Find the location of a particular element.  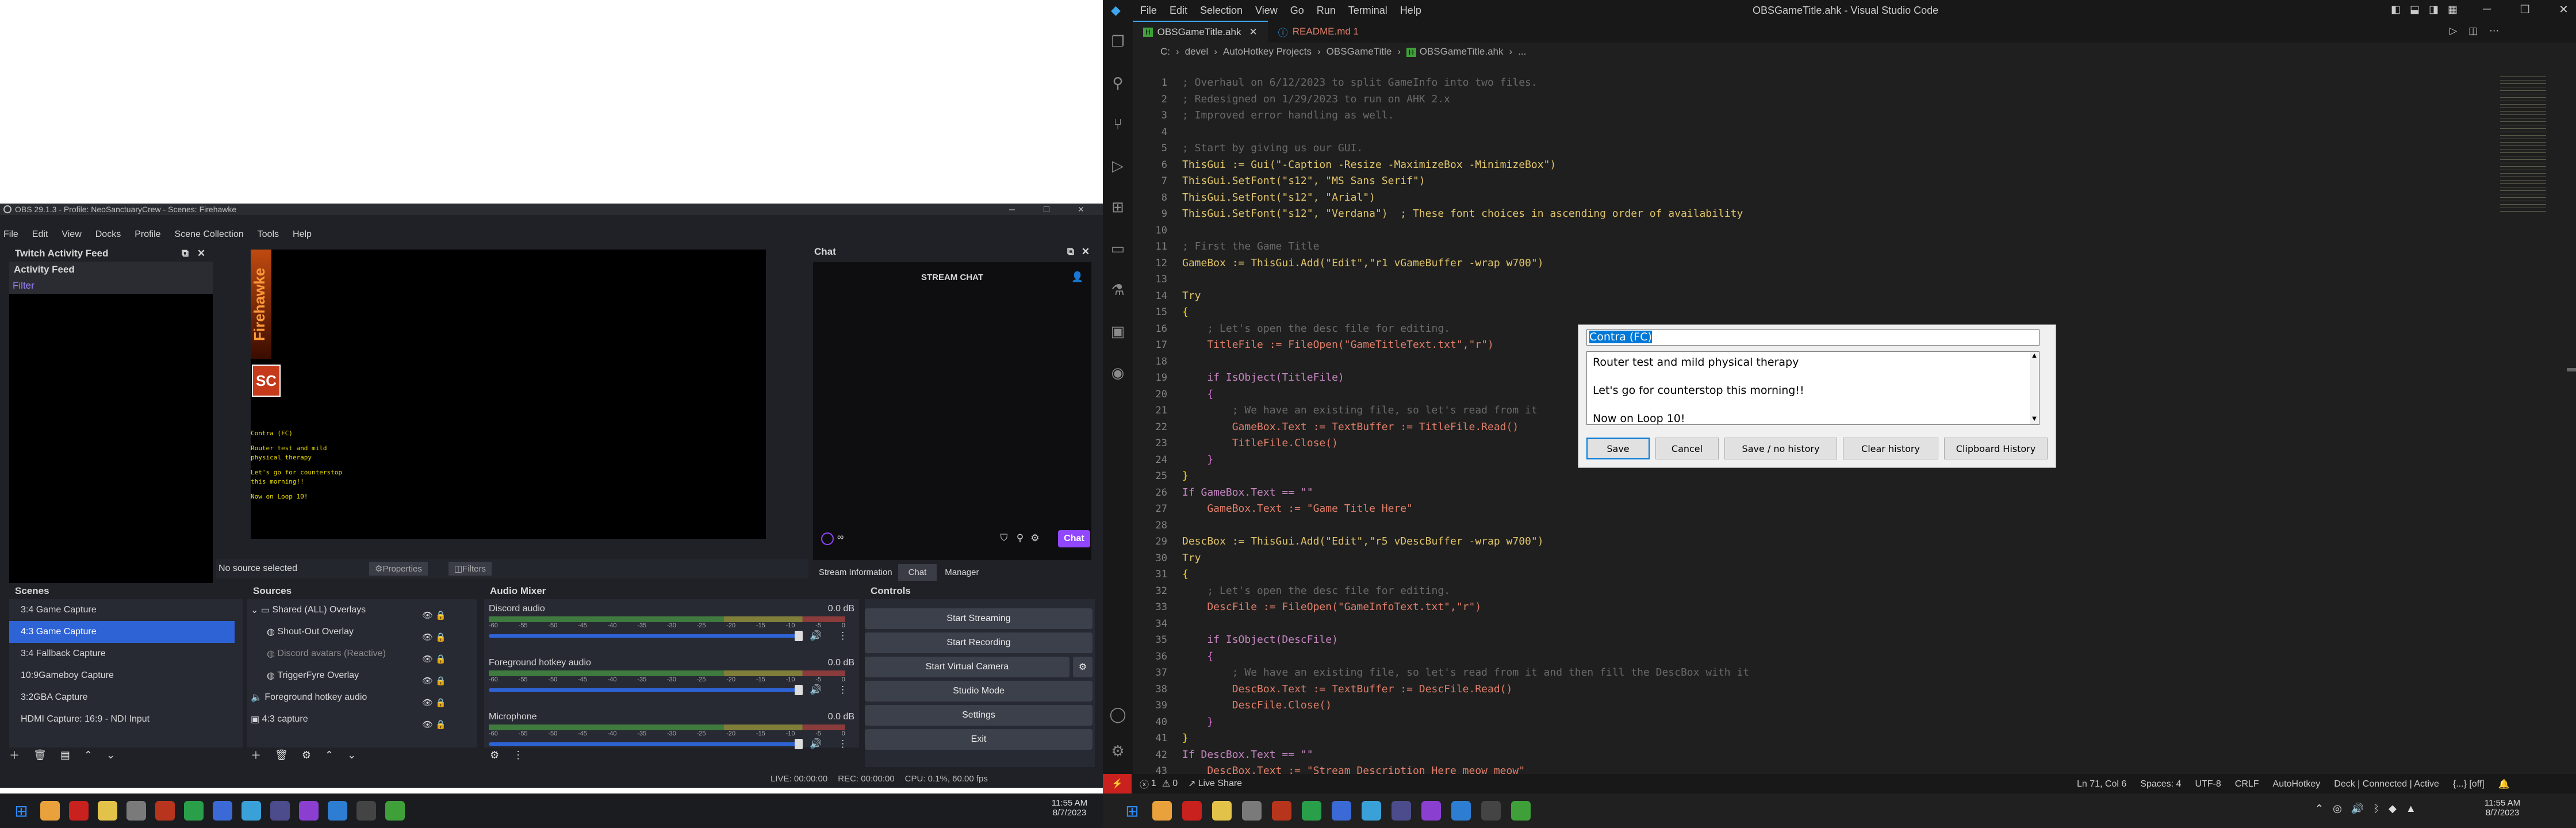

source-settings-icon: ⚙ is located at coordinates (306, 755).